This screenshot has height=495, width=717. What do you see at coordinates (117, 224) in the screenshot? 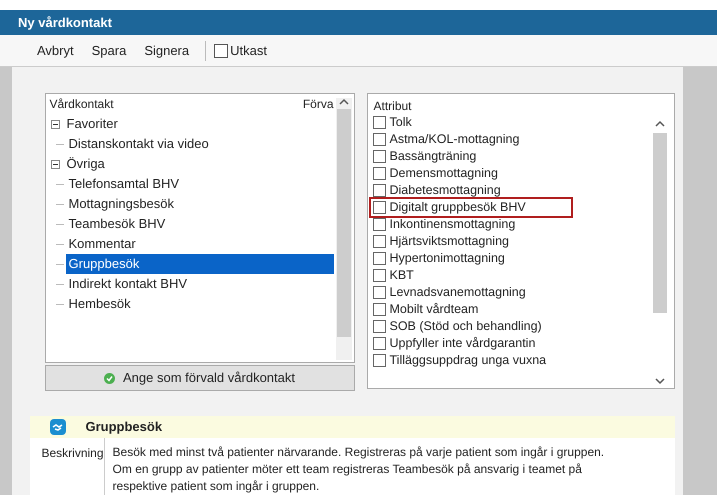
I see `tree-item: Teambesök BHV` at bounding box center [117, 224].